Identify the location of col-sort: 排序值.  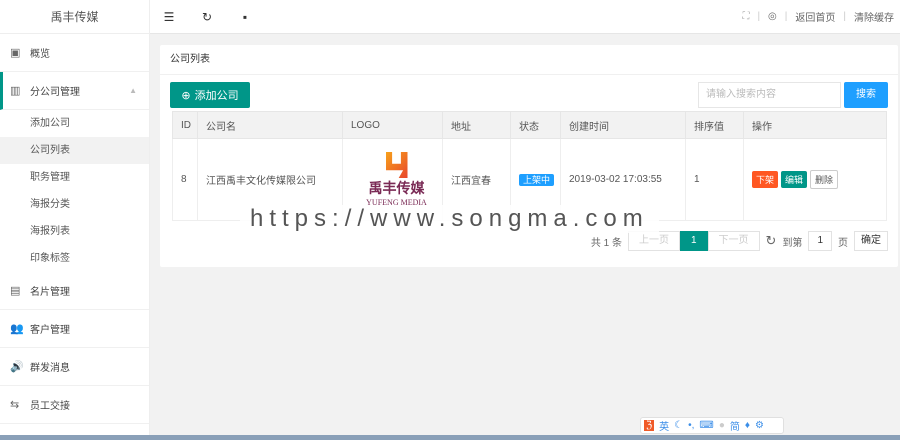
(714, 125).